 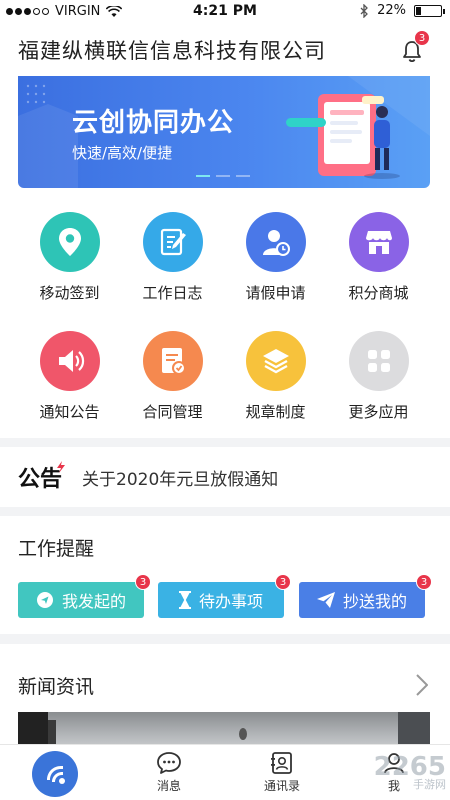 I want to click on contacts-tab: 通讯录, so click(x=282, y=772).